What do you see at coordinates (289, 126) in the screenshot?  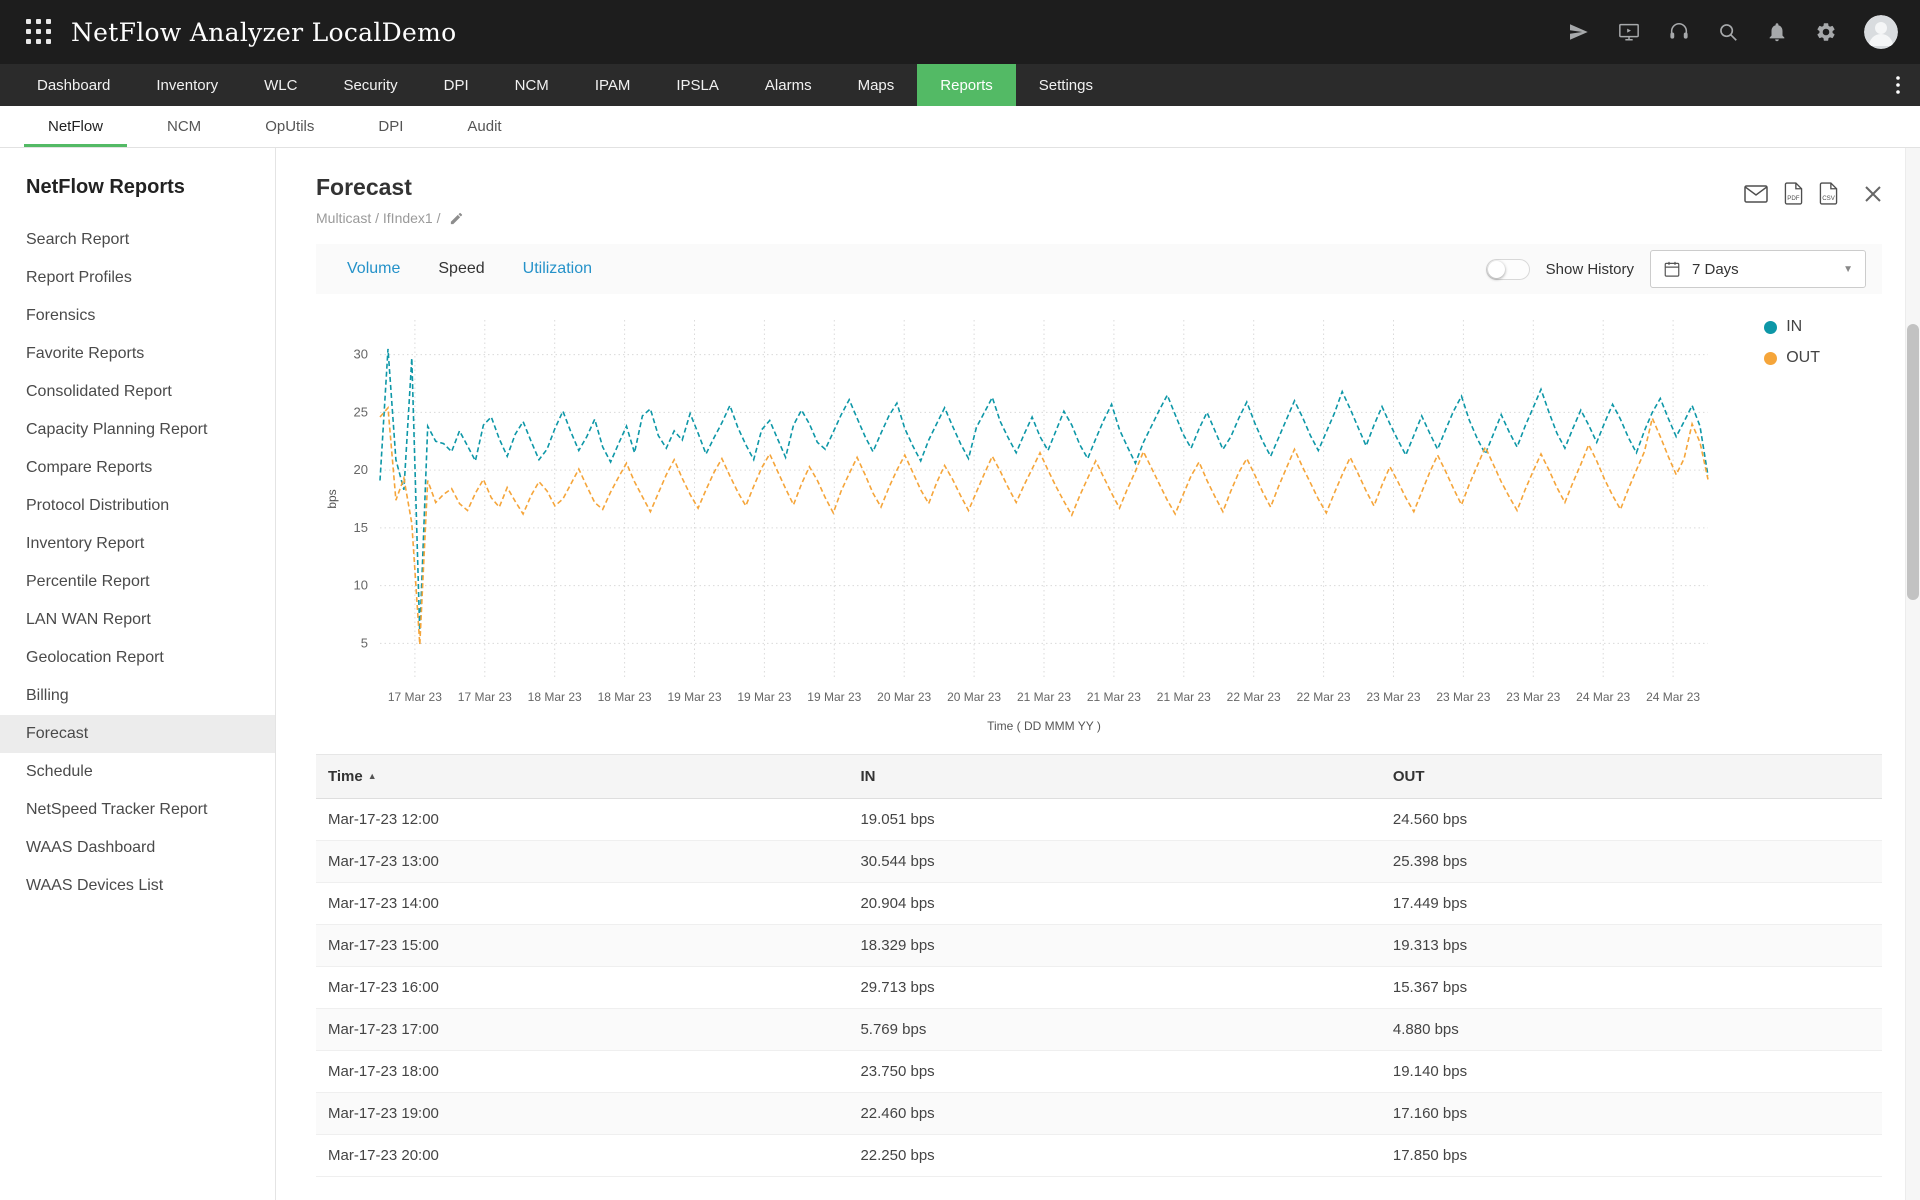 I see `subnav-item-oputils: OpUtils` at bounding box center [289, 126].